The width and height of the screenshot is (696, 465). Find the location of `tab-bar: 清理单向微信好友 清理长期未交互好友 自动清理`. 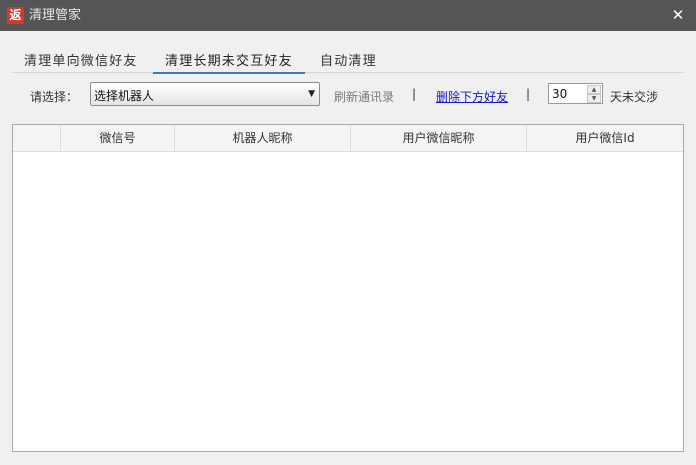

tab-bar: 清理单向微信好友 清理长期未交互好友 自动清理 is located at coordinates (348, 60).